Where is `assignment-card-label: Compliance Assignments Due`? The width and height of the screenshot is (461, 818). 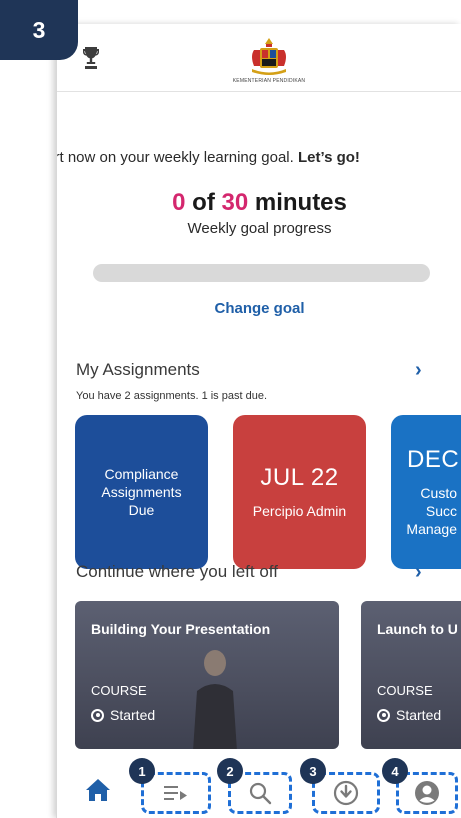 assignment-card-label: Compliance Assignments Due is located at coordinates (141, 492).